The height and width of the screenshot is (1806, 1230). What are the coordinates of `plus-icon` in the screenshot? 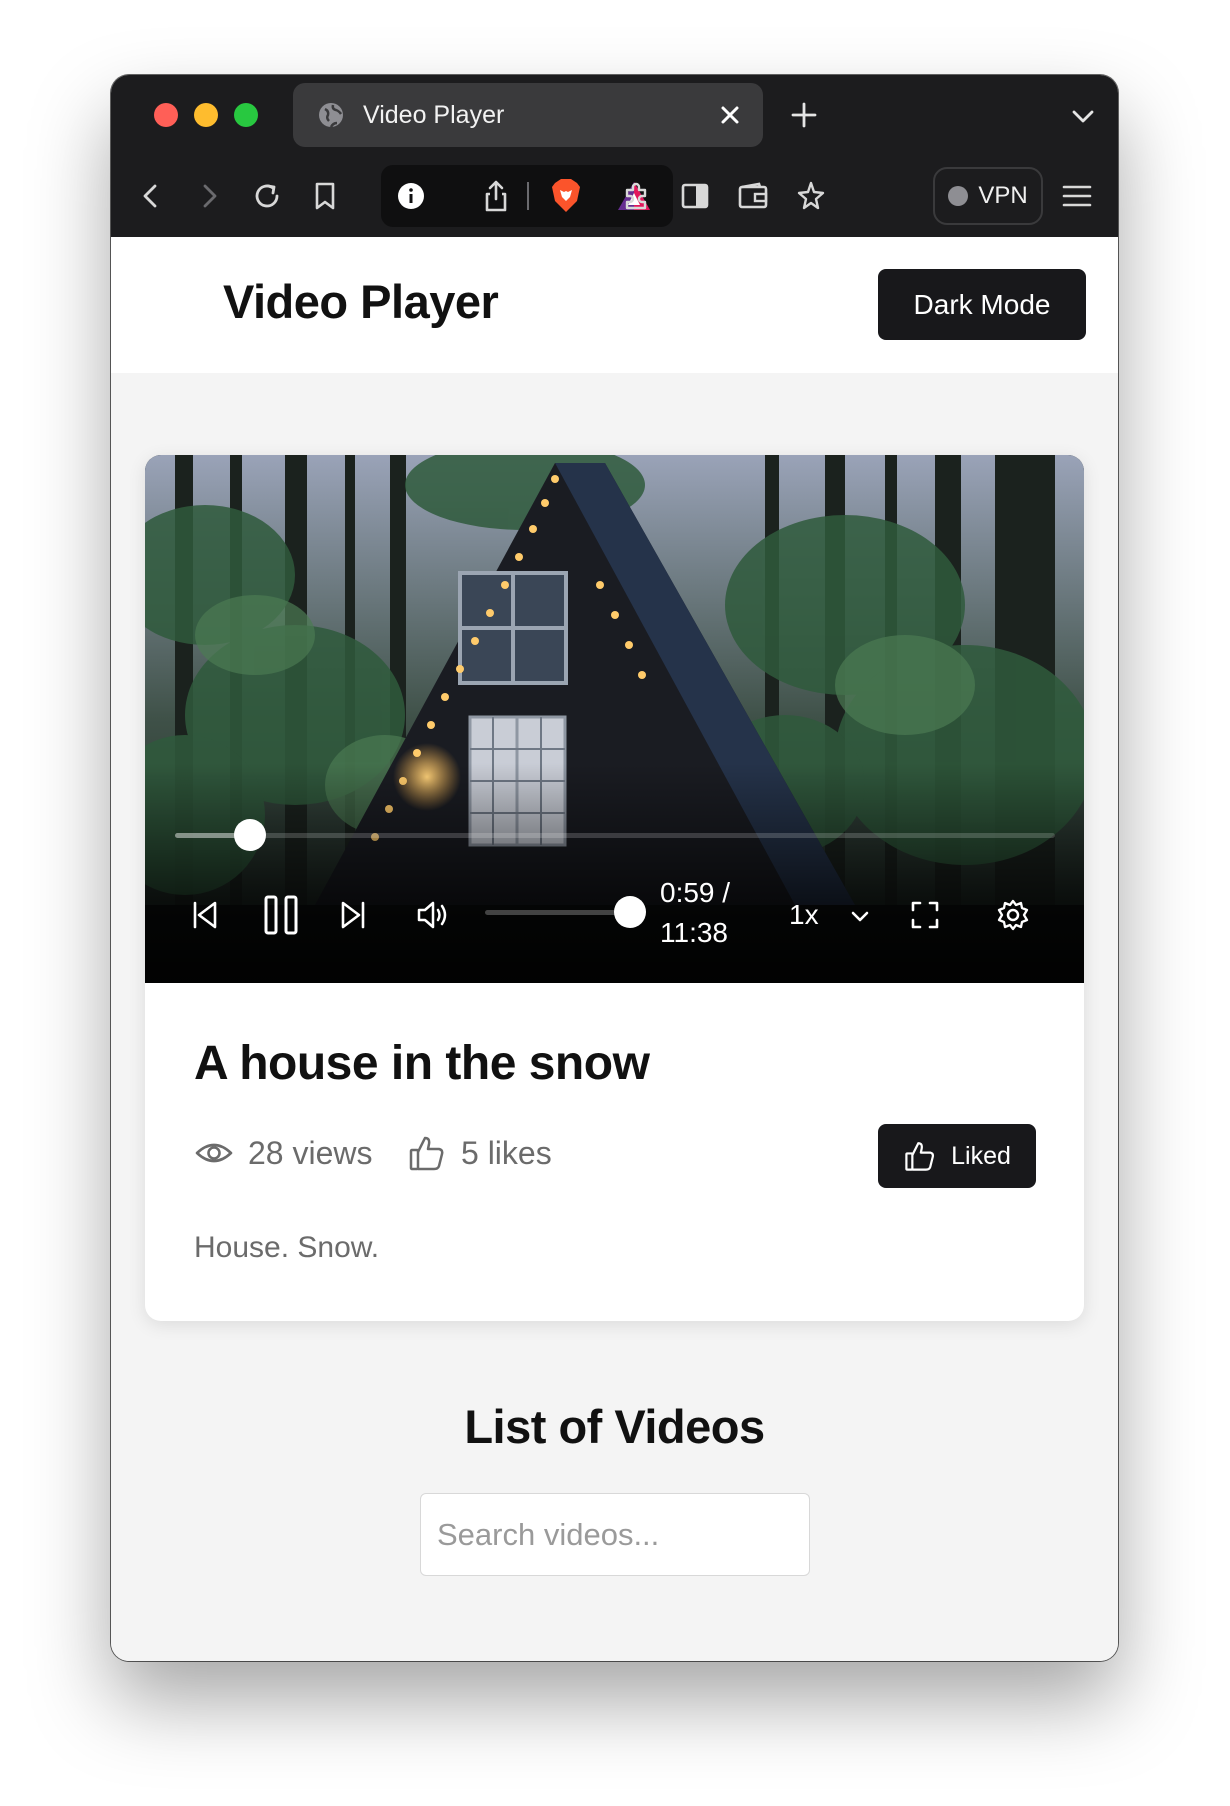 It's located at (804, 115).